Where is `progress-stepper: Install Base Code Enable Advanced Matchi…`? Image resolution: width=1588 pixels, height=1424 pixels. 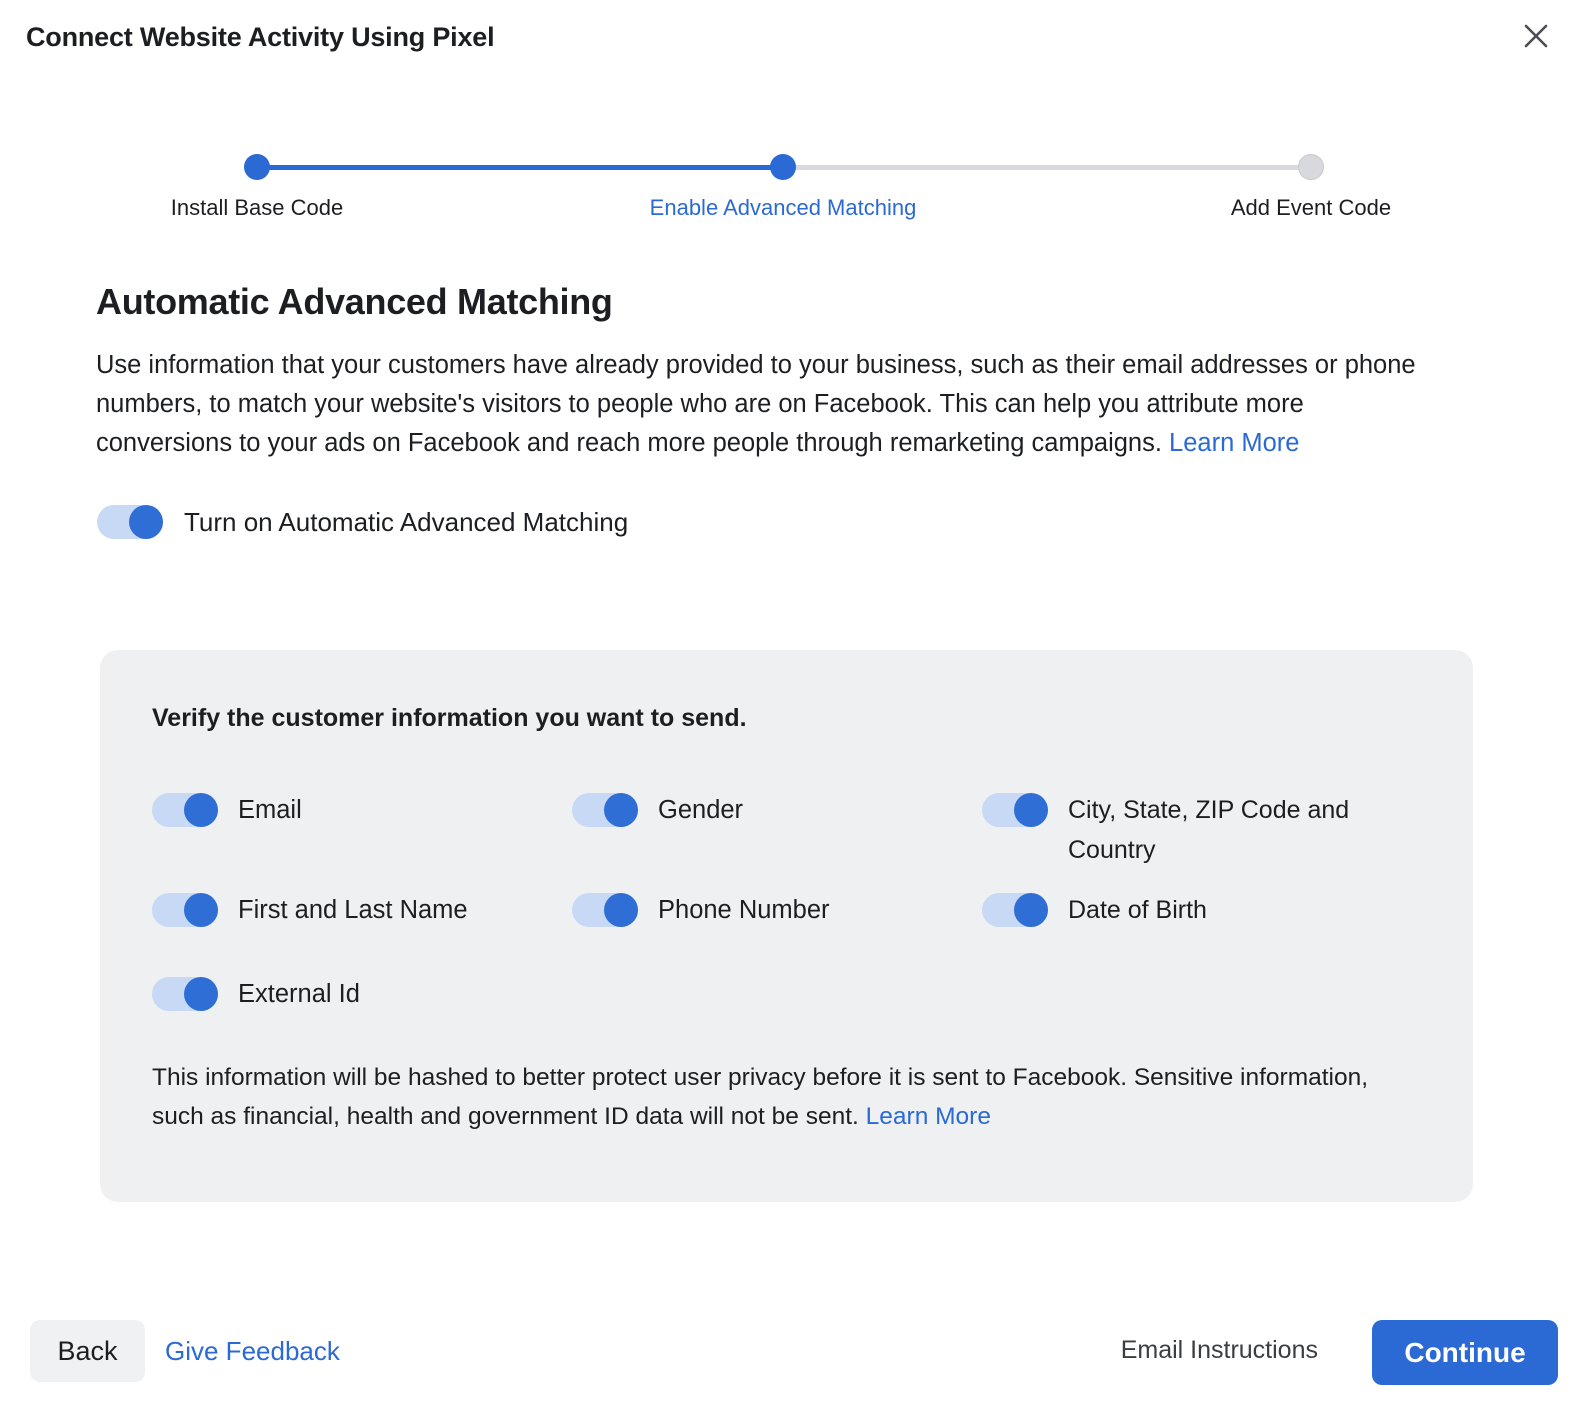
progress-stepper: Install Base Code Enable Advanced Matchi… is located at coordinates (794, 193).